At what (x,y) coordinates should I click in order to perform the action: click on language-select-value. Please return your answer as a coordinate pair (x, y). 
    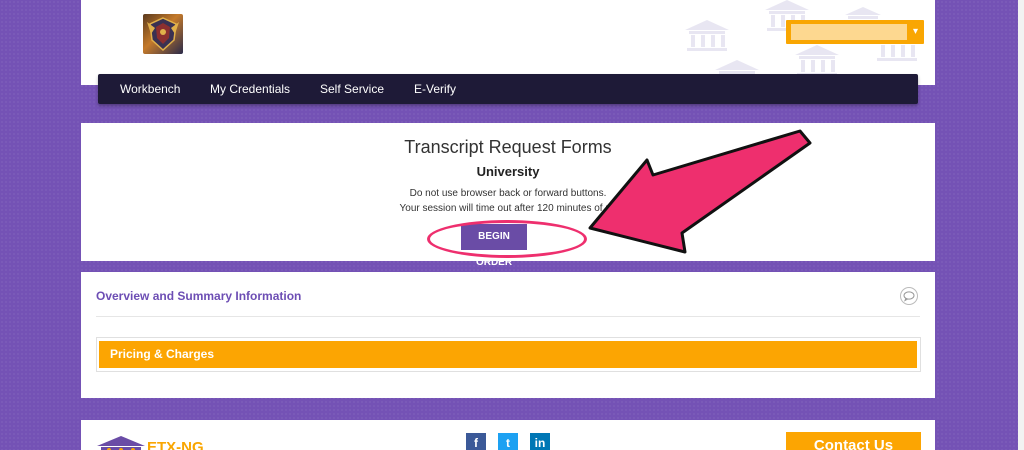
    Looking at the image, I should click on (849, 32).